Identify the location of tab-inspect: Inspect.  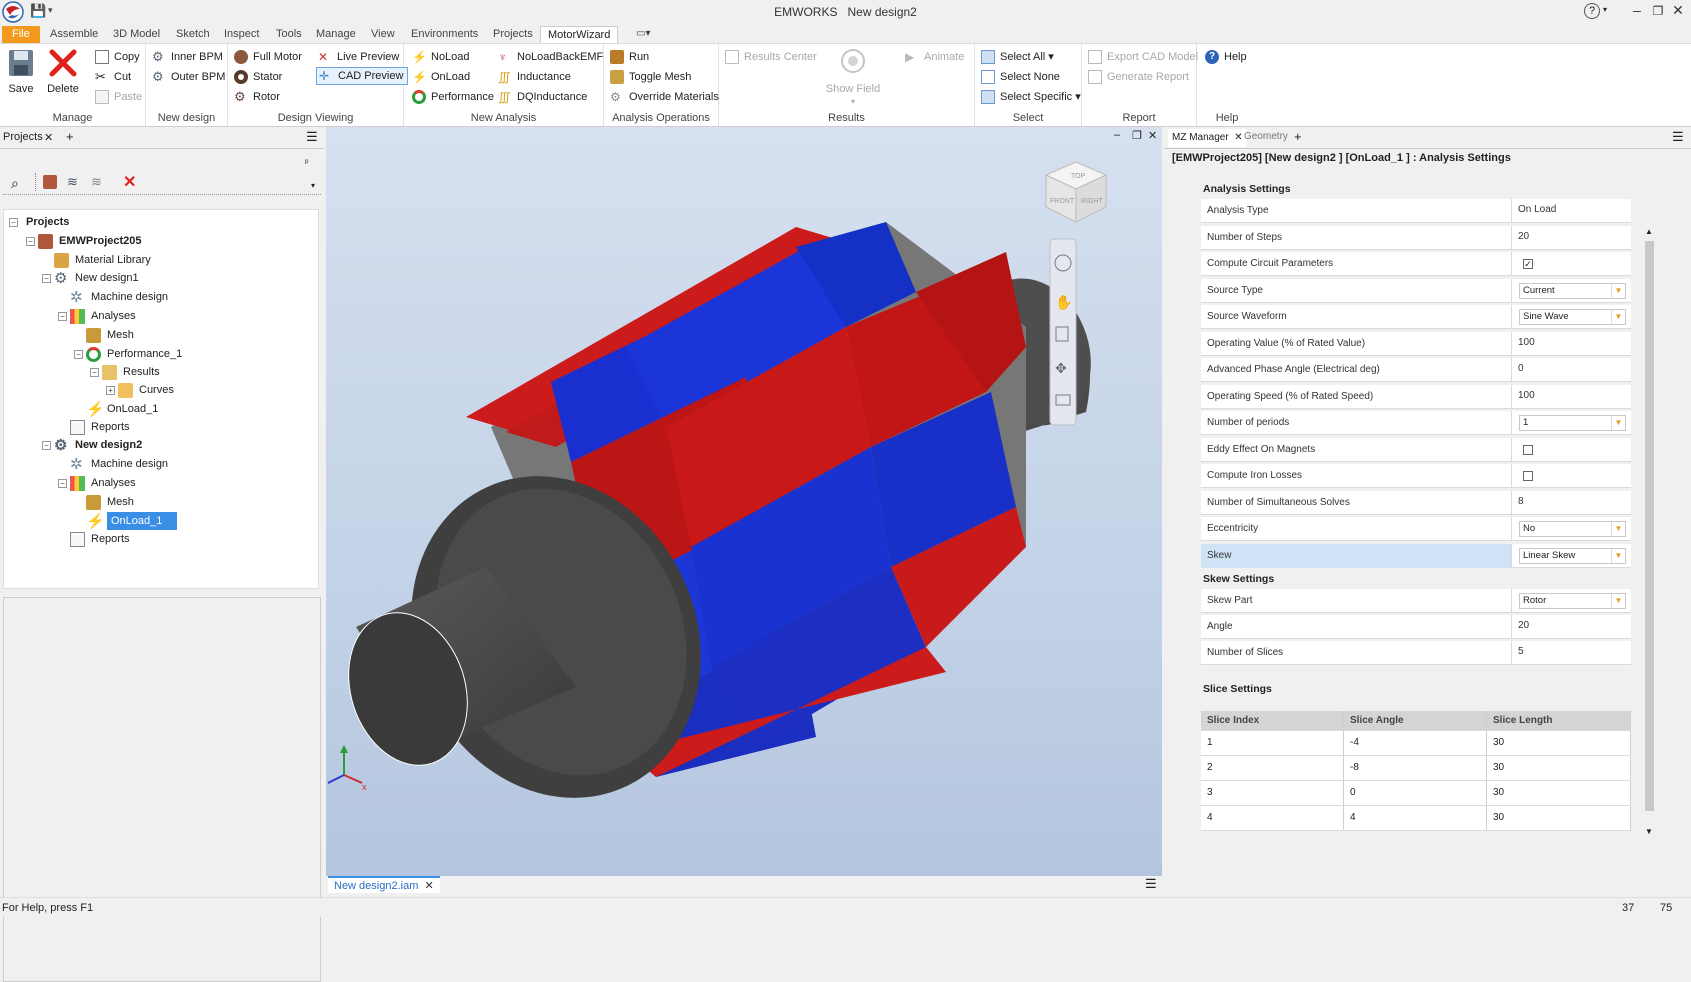
(241, 34).